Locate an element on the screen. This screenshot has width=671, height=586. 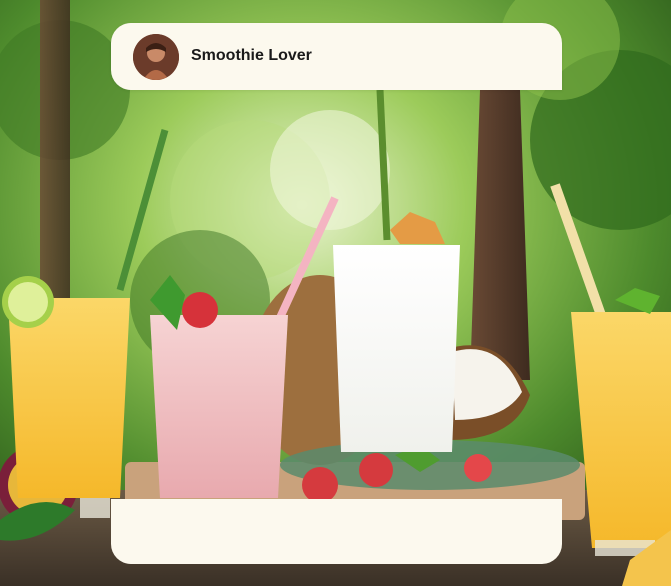
post-header-card: Smoothie Lover is located at coordinates (336, 56).